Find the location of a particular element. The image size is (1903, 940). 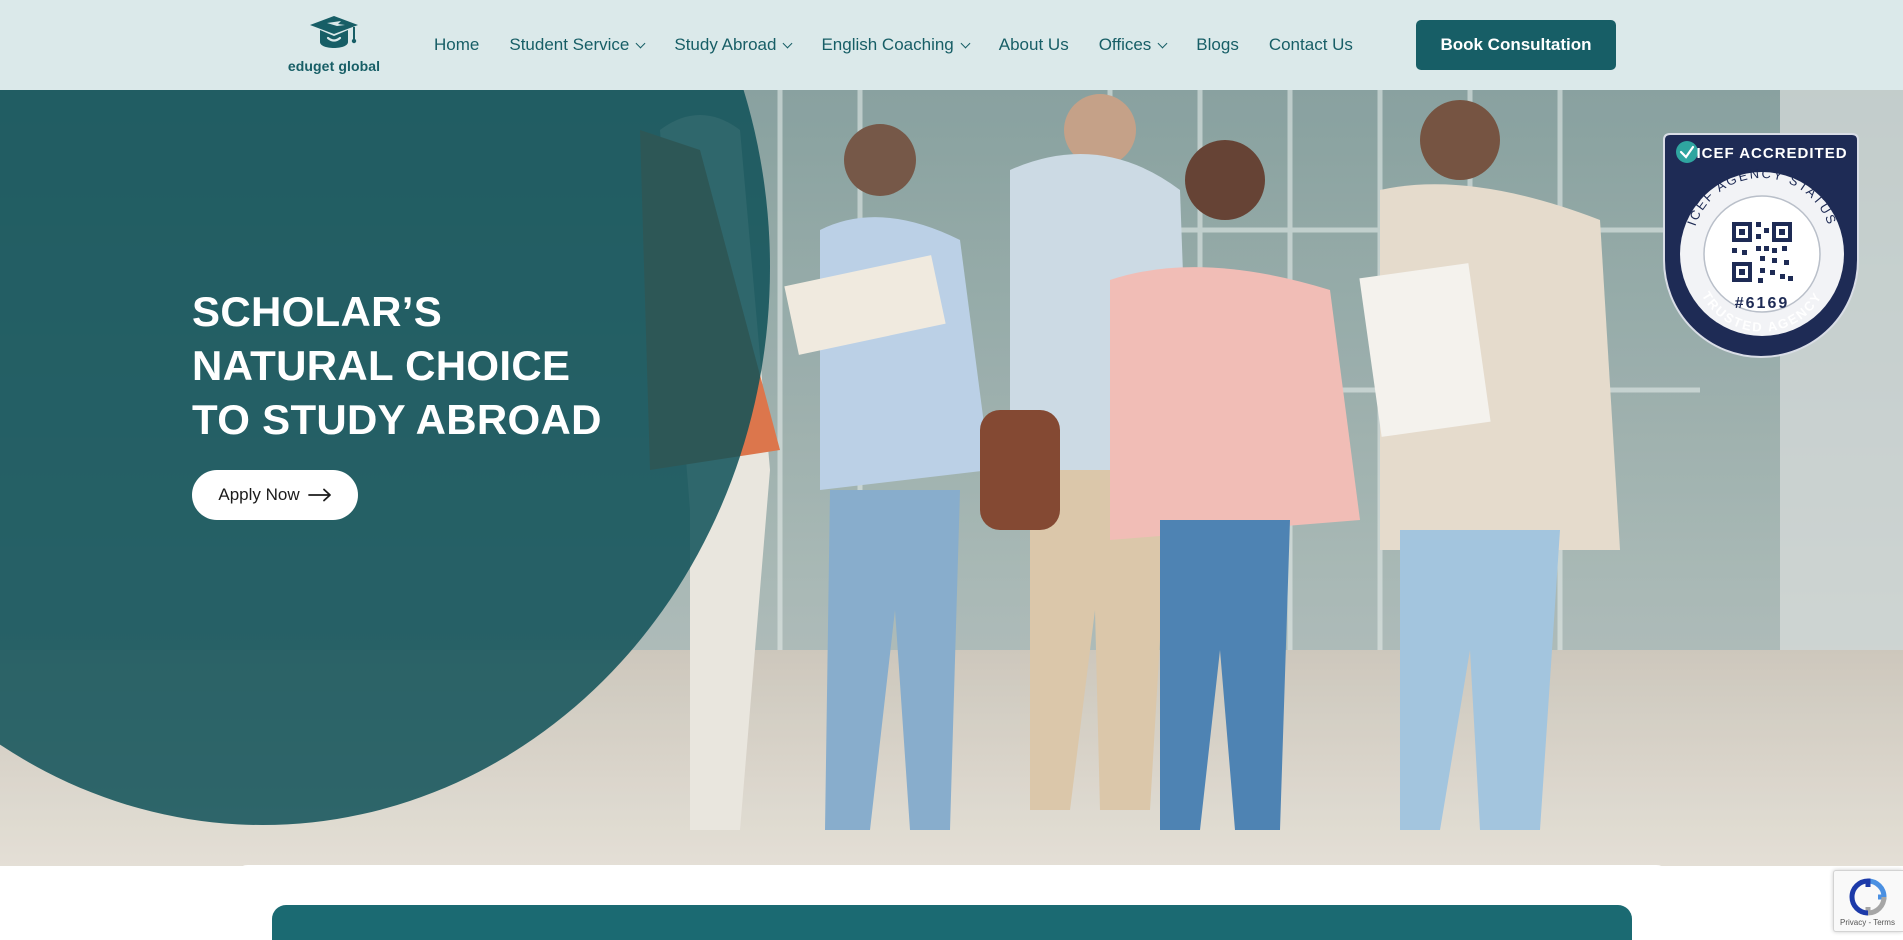

nav-item-label: Blogs is located at coordinates (1217, 44).